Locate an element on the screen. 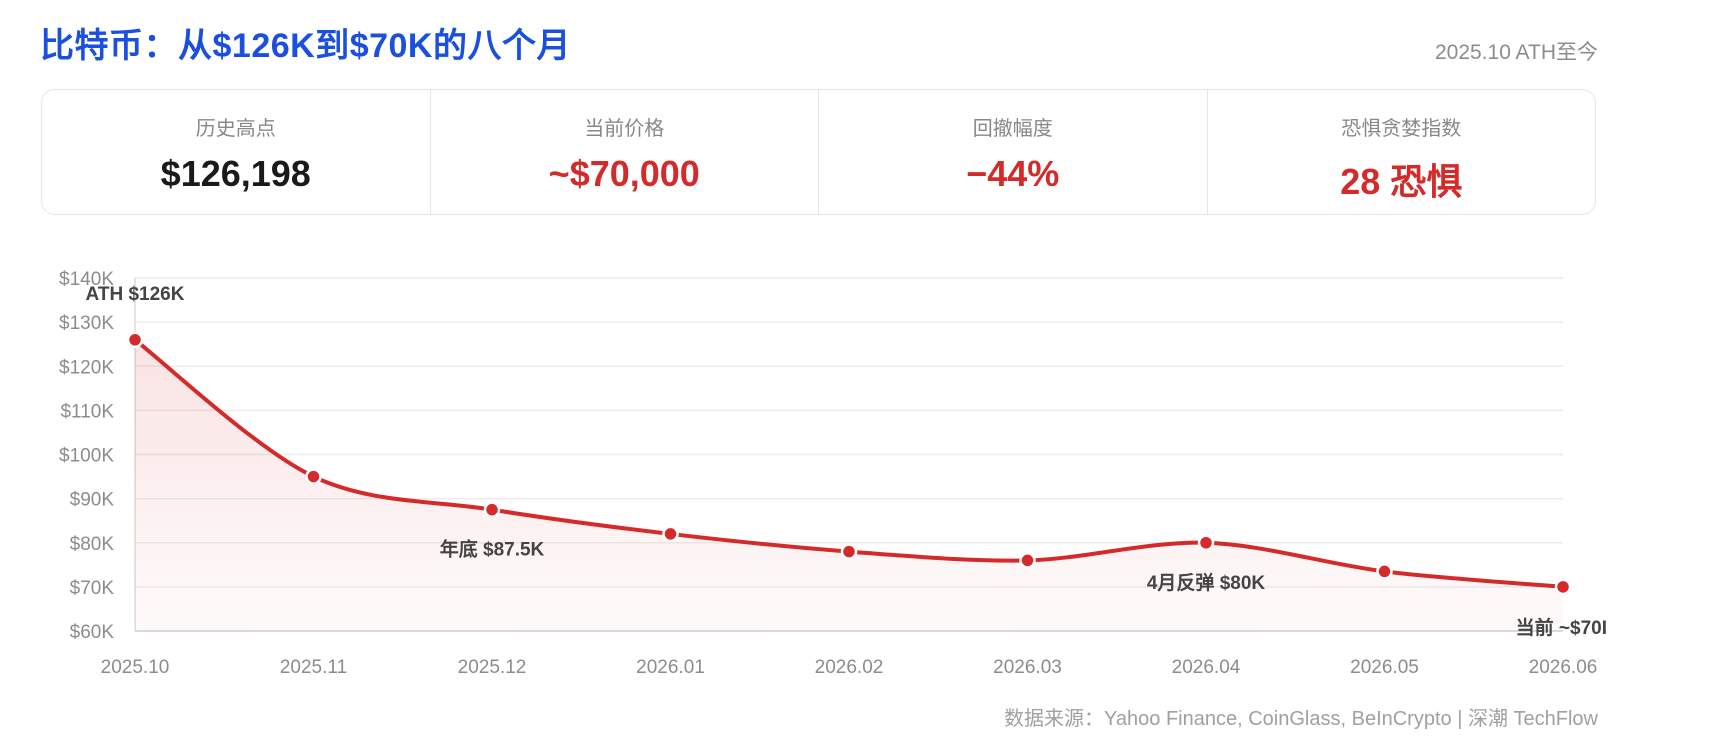 The image size is (1718, 752). y-tick-label: $90K is located at coordinates (92, 500).